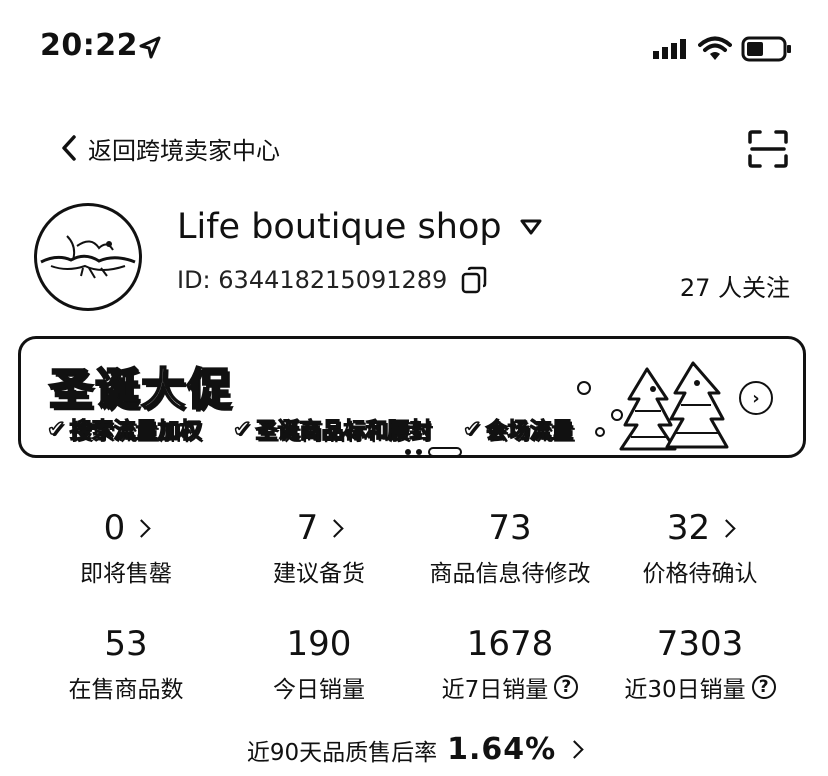  Describe the element at coordinates (766, 49) in the screenshot. I see `battery-icon` at that location.